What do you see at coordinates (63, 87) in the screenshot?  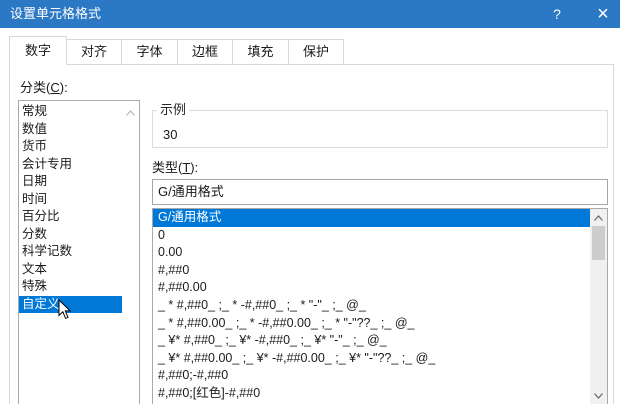 I see `category-label-suffix: ):` at bounding box center [63, 87].